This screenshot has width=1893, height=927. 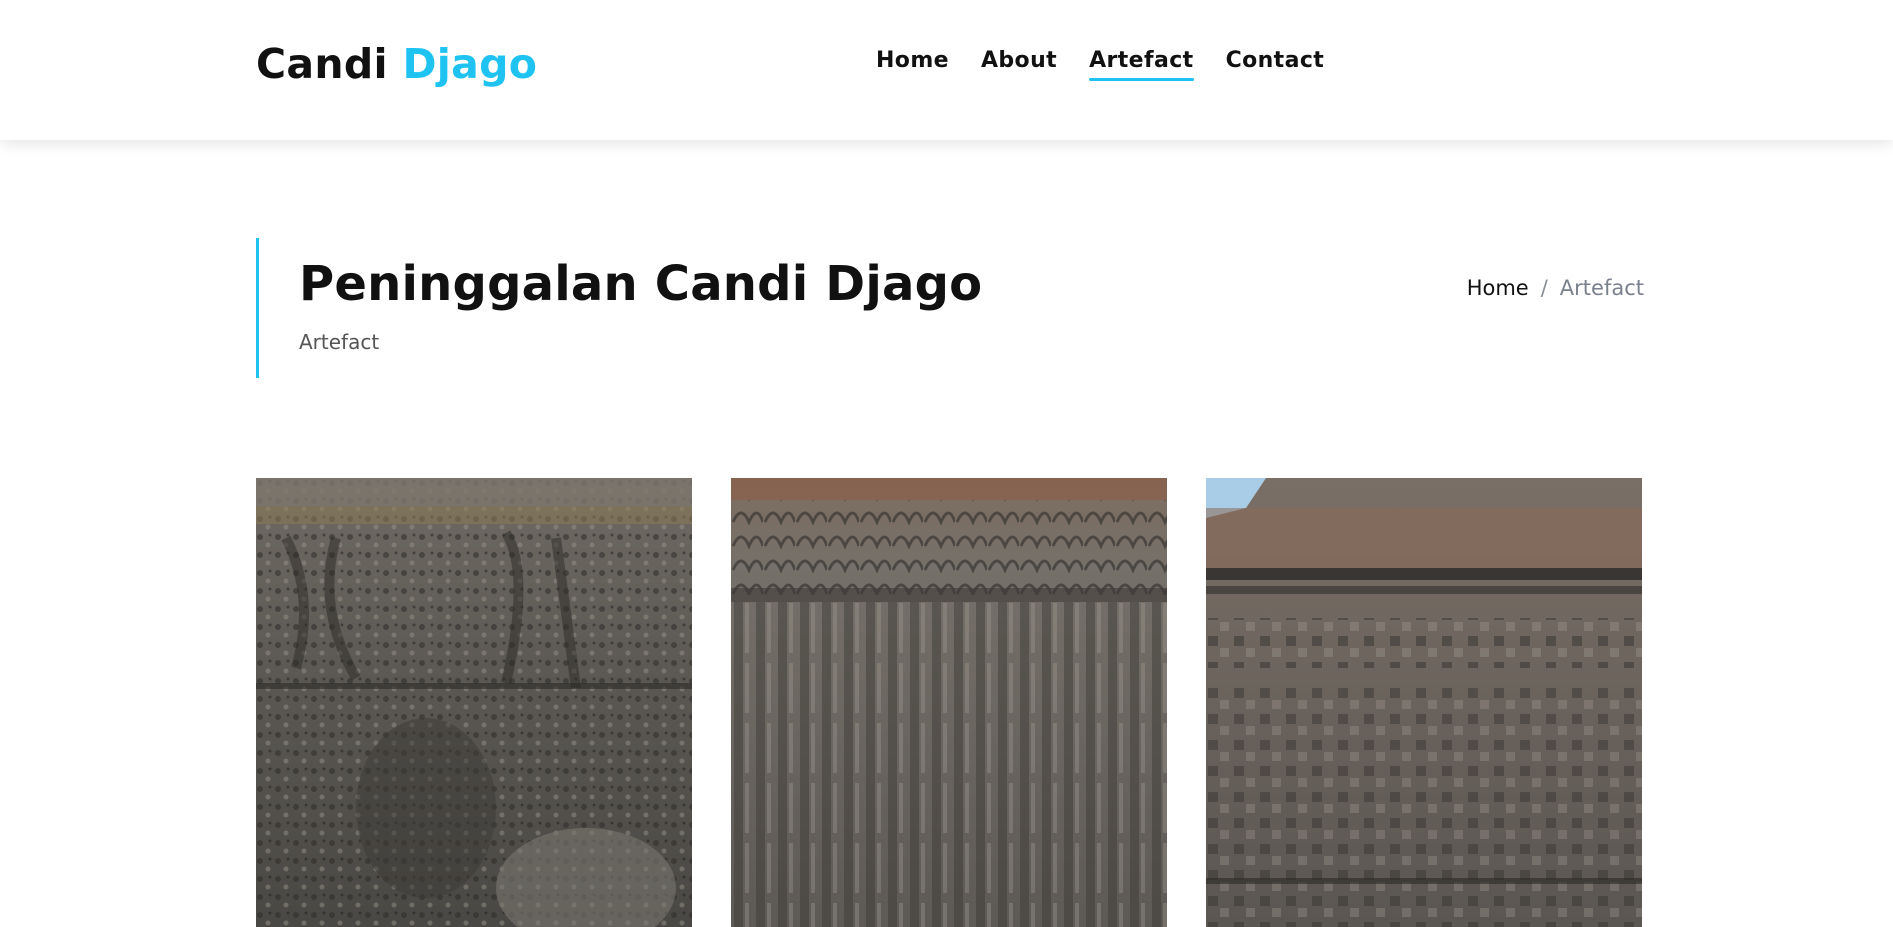 I want to click on main-nav: Home About Artefact Contact, so click(x=1100, y=64).